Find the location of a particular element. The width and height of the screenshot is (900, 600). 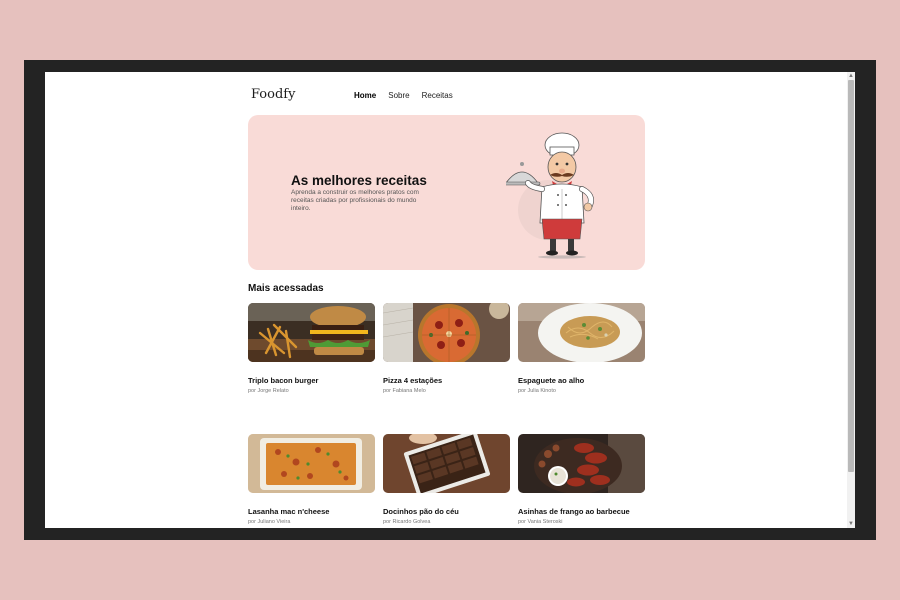

nav-home-link: Home is located at coordinates (365, 95).